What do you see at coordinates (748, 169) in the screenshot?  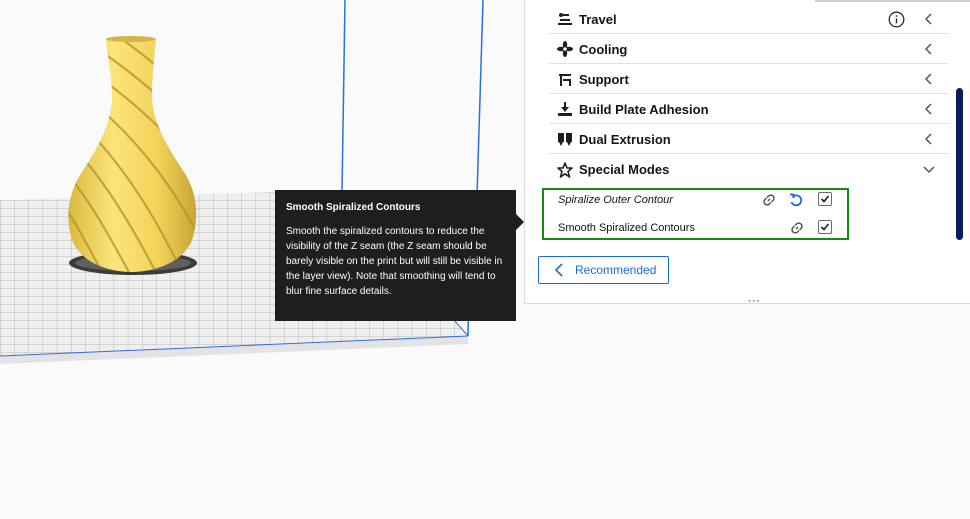 I see `category-special-modes: Special Modes` at bounding box center [748, 169].